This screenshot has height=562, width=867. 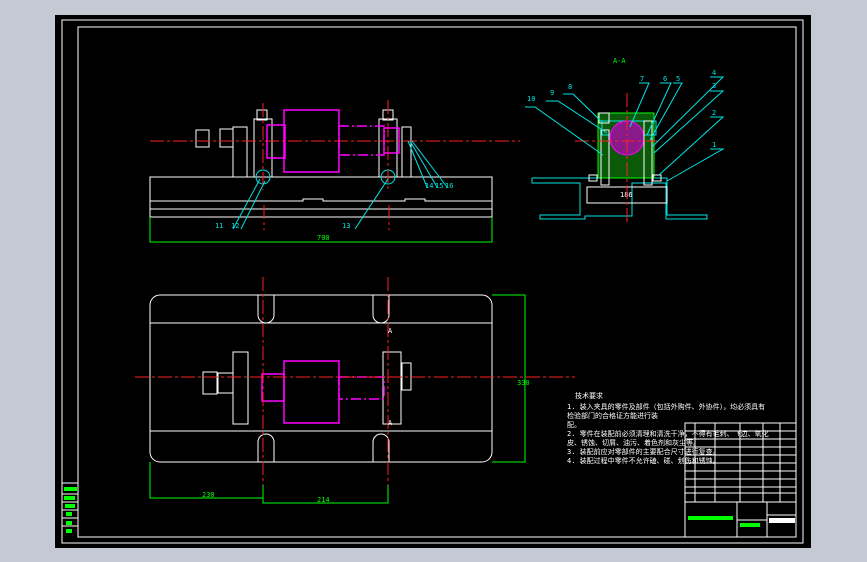 I want to click on section-marker-bottom: A, so click(x=390, y=423).